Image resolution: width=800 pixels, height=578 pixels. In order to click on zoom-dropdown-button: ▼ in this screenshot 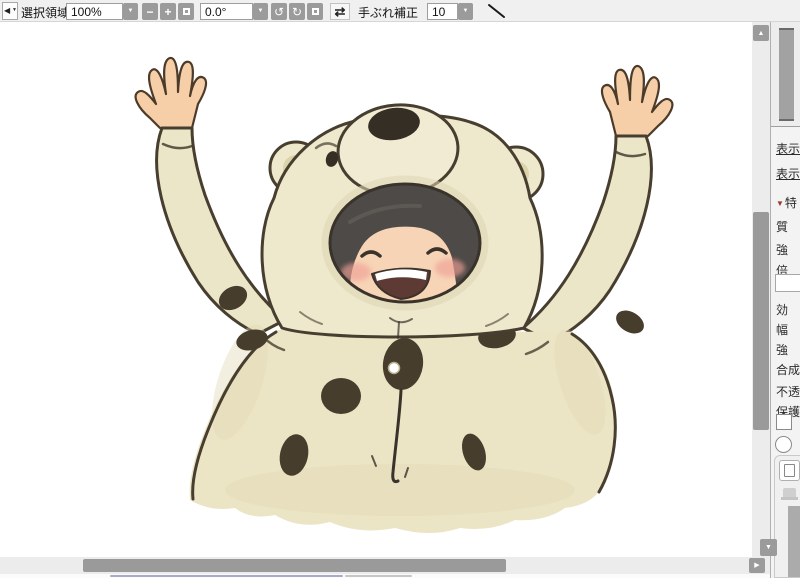, I will do `click(130, 11)`.